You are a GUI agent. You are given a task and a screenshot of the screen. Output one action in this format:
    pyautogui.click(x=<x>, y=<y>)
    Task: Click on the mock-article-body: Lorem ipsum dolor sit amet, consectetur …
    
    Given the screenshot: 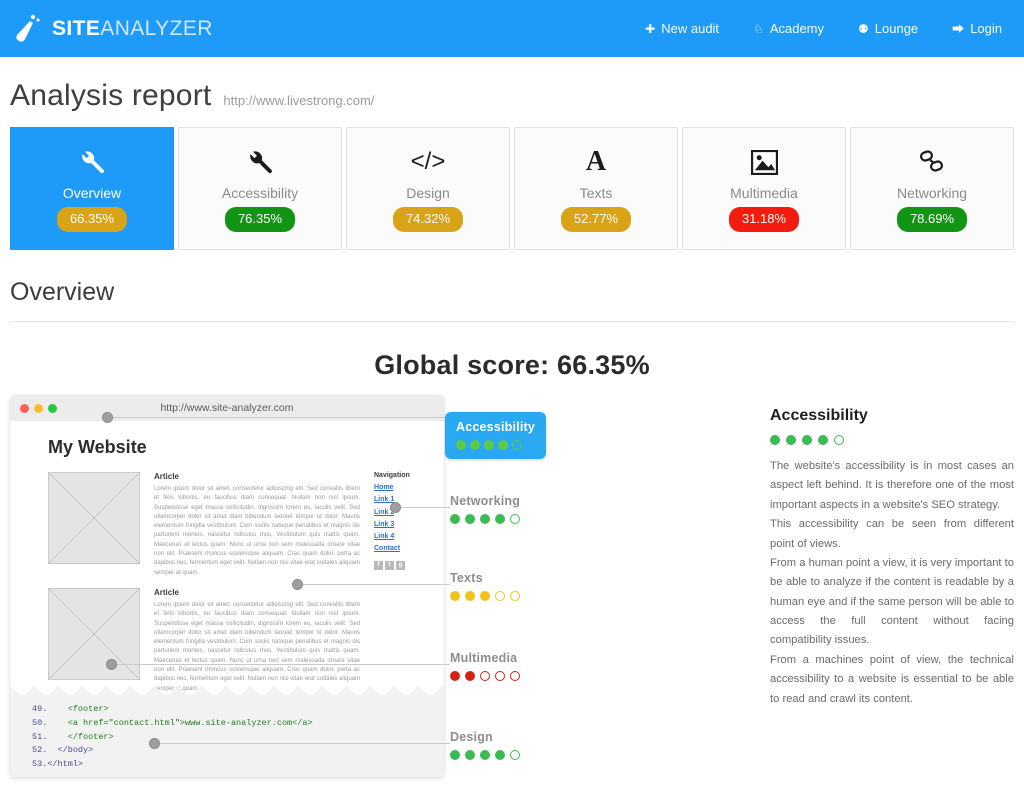 What is the action you would take?
    pyautogui.click(x=257, y=531)
    